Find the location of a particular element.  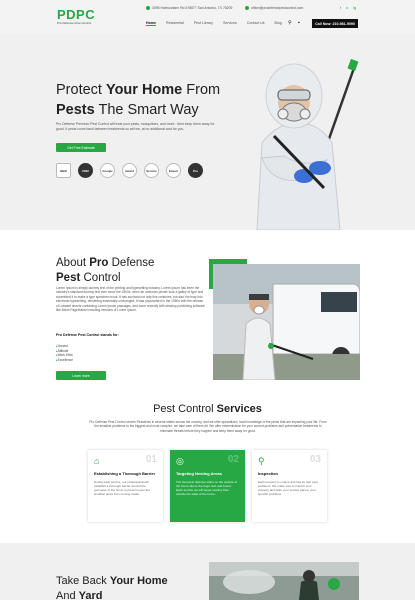

nav-pest-library: Pest Library is located at coordinates (203, 23).